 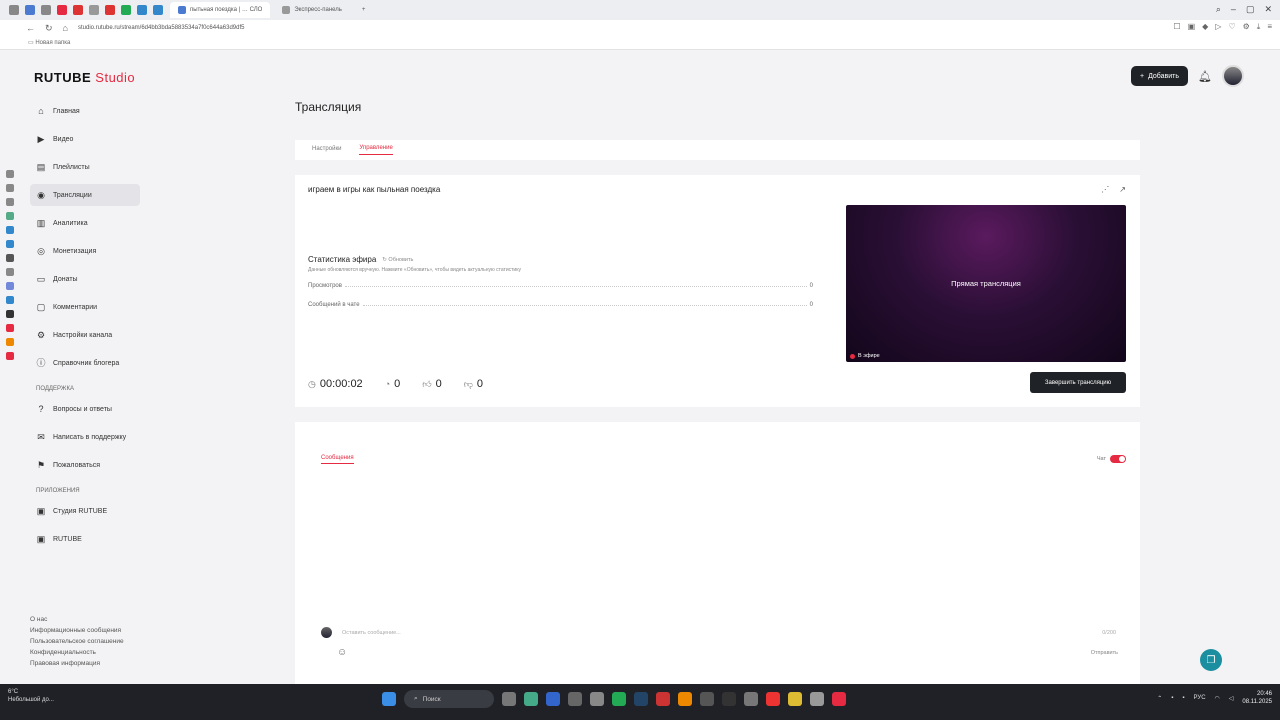 I want to click on language-indicator: РУС, so click(x=1200, y=698).